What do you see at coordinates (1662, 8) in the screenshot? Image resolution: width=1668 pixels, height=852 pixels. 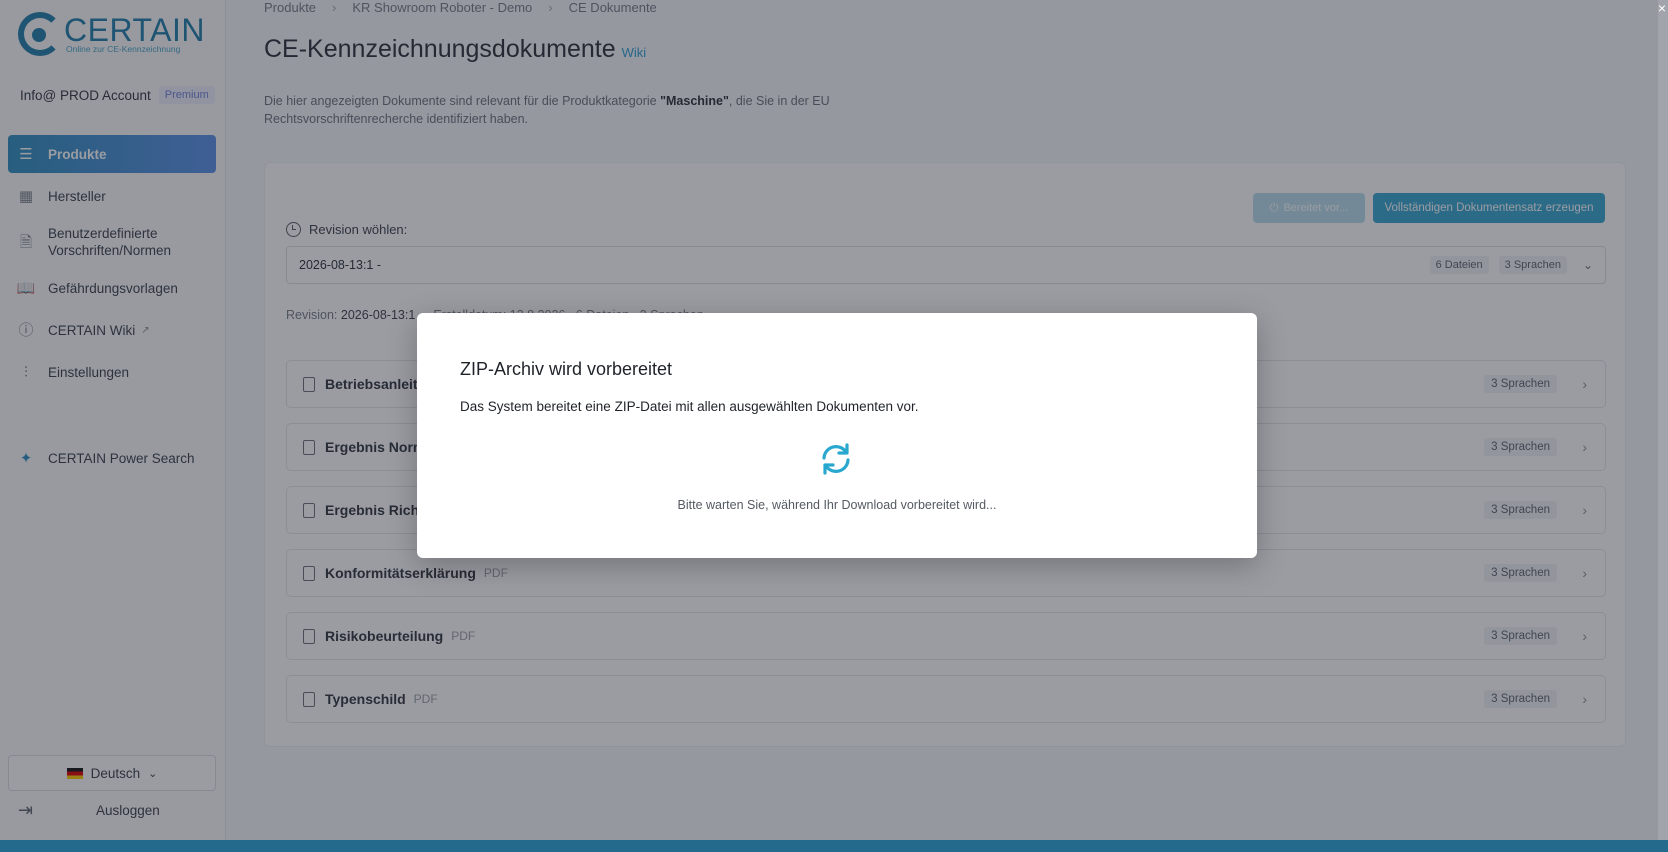 I see `close-icon: ×` at bounding box center [1662, 8].